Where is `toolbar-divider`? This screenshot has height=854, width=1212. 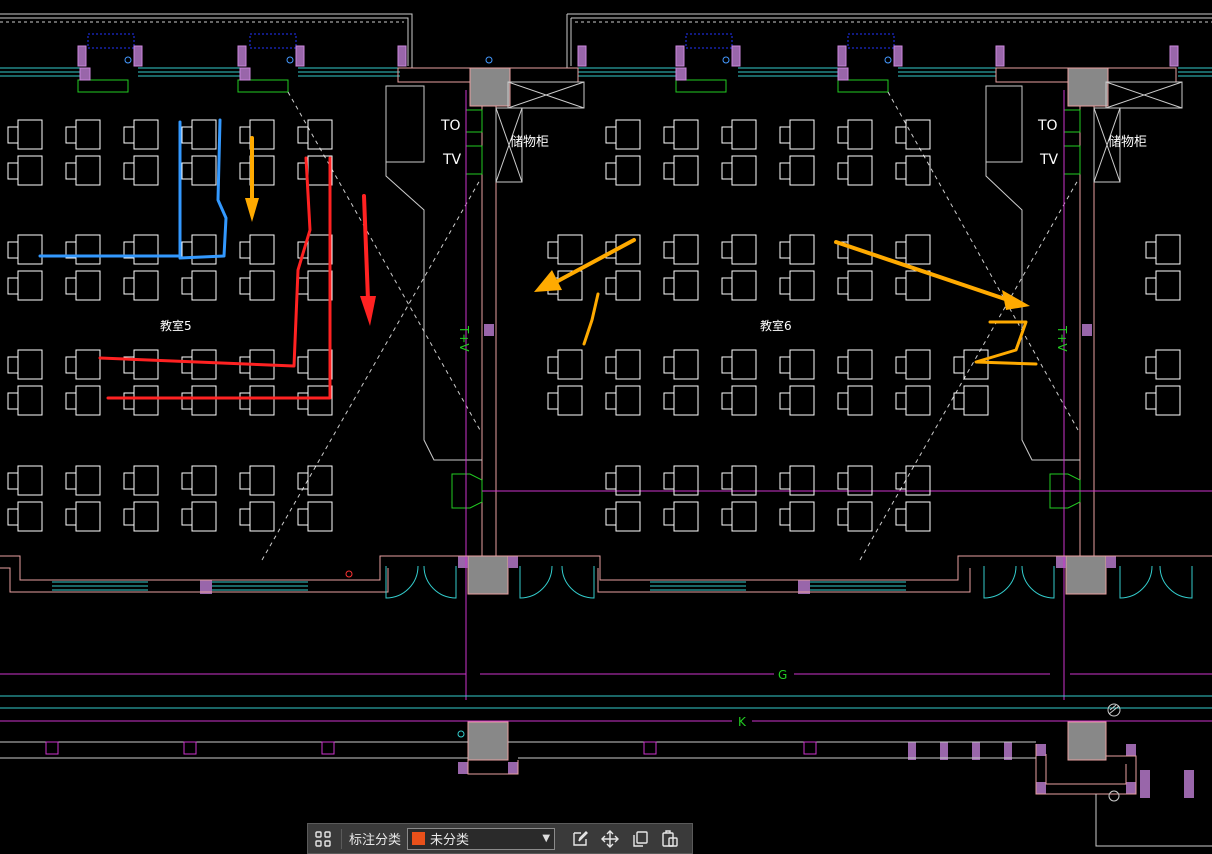 toolbar-divider is located at coordinates (341, 838).